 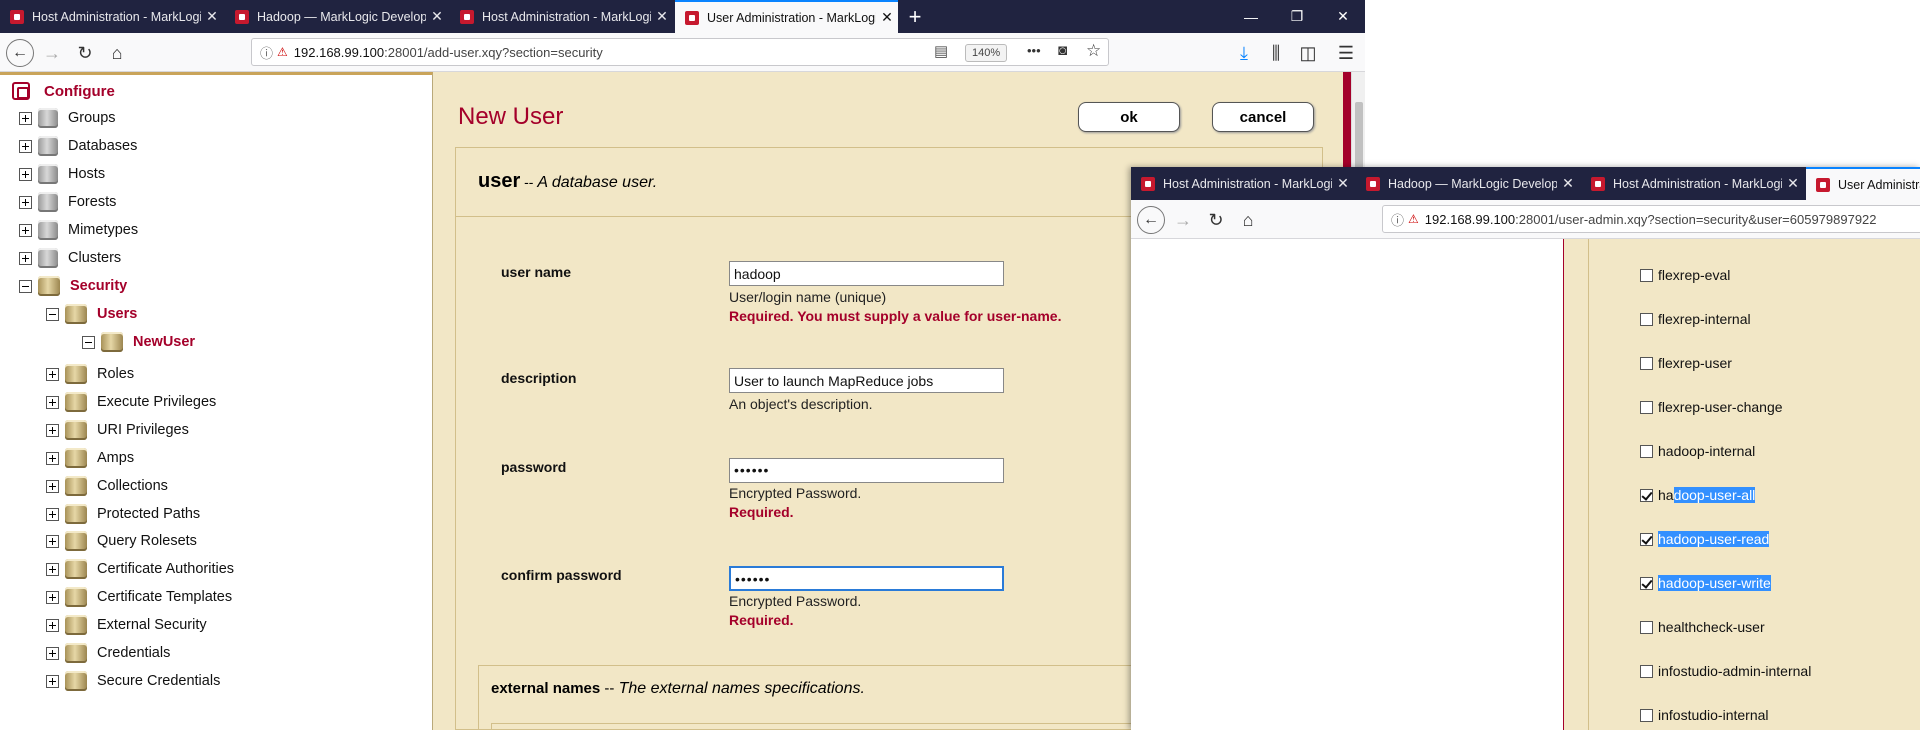 What do you see at coordinates (140, 569) in the screenshot?
I see `tree-item-certificate-authorities: Certificate Authorities` at bounding box center [140, 569].